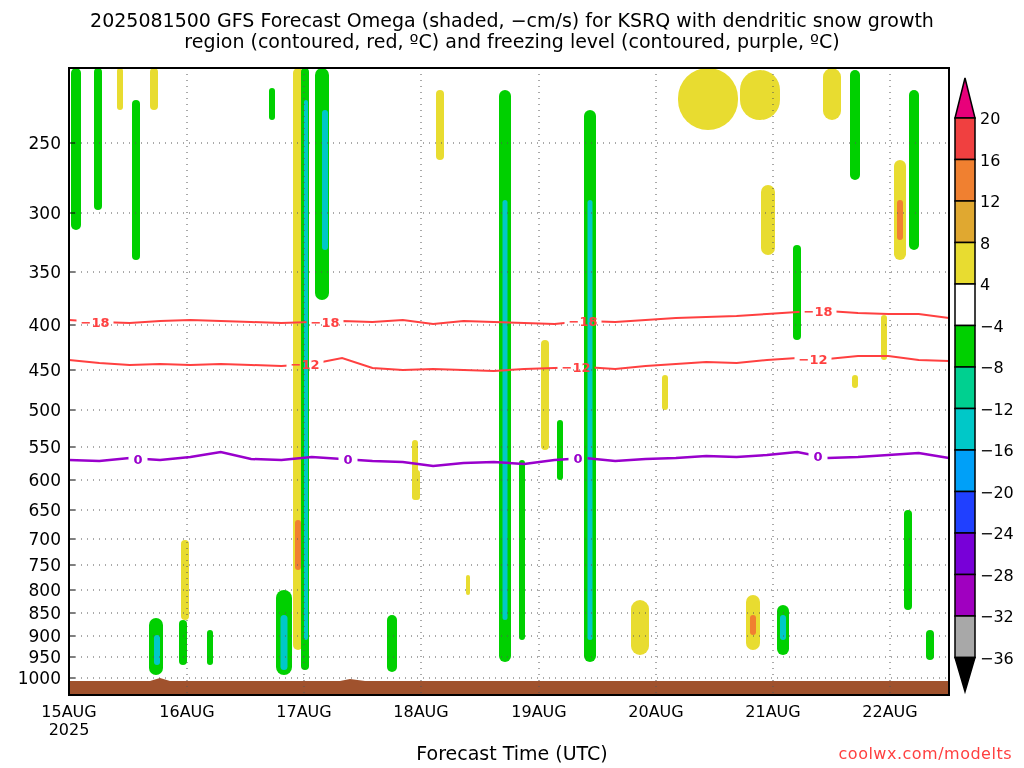 The width and height of the screenshot is (1024, 768). What do you see at coordinates (992, 367) in the screenshot?
I see `colorbar-label: −8` at bounding box center [992, 367].